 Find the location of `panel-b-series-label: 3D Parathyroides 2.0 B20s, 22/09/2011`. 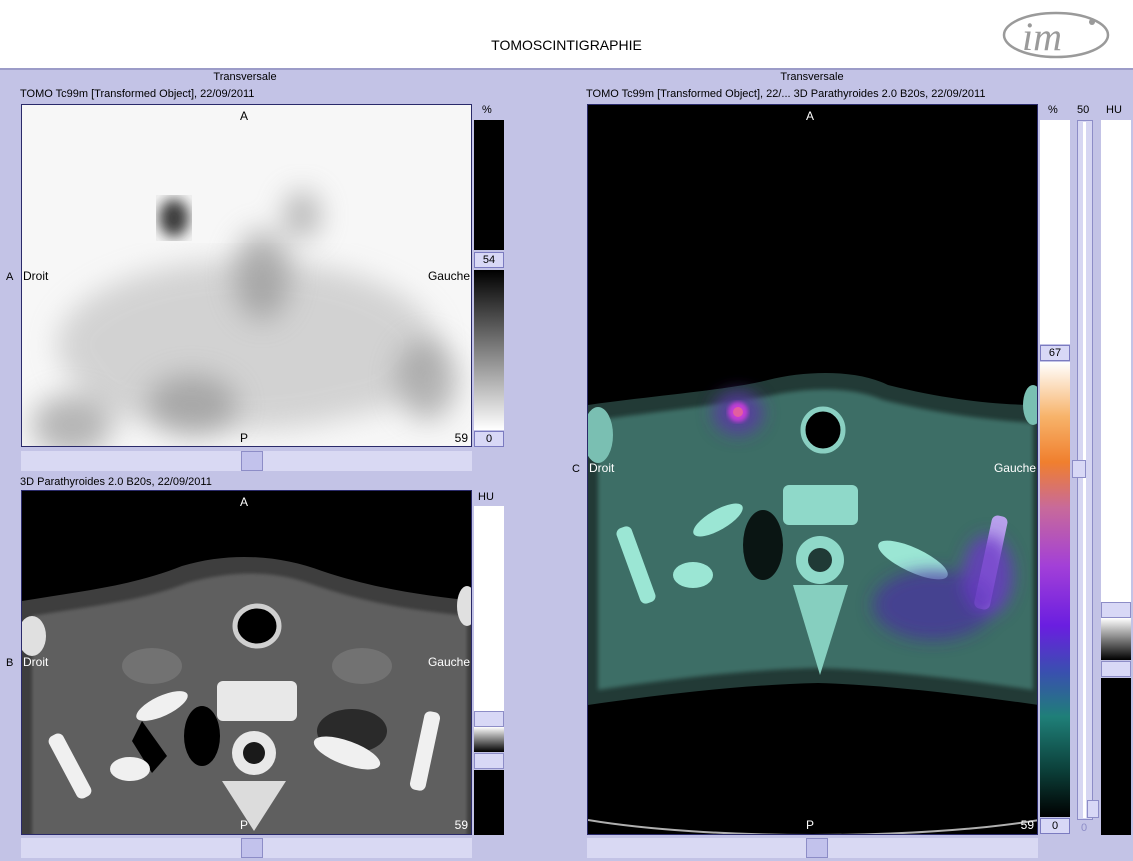

panel-b-series-label: 3D Parathyroides 2.0 B20s, 22/09/2011 is located at coordinates (116, 482).